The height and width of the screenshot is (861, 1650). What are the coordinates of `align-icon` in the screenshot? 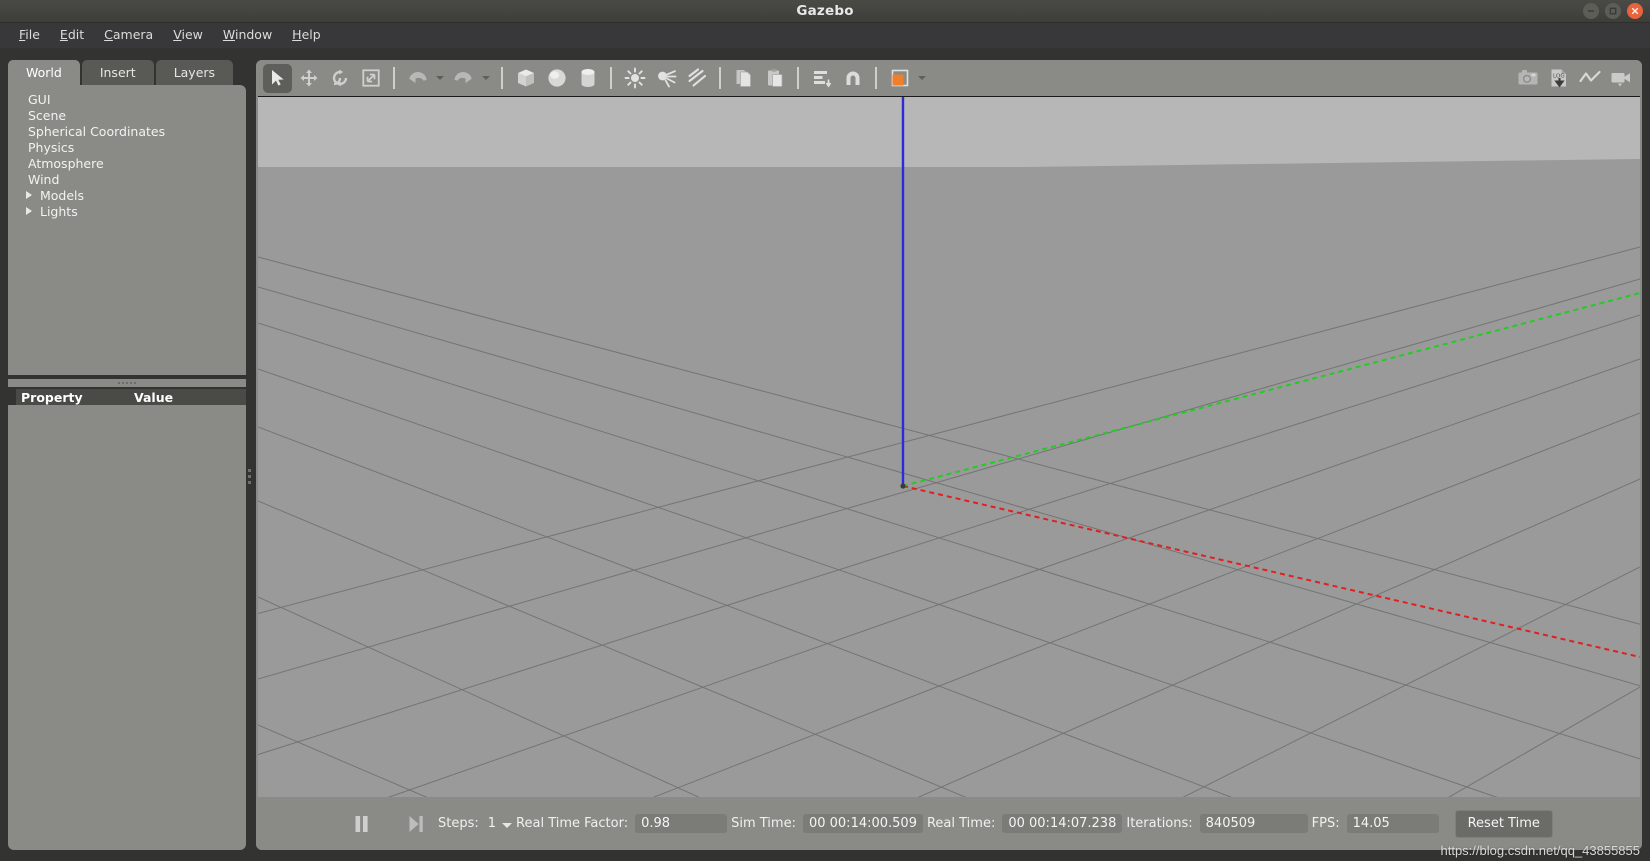 It's located at (822, 79).